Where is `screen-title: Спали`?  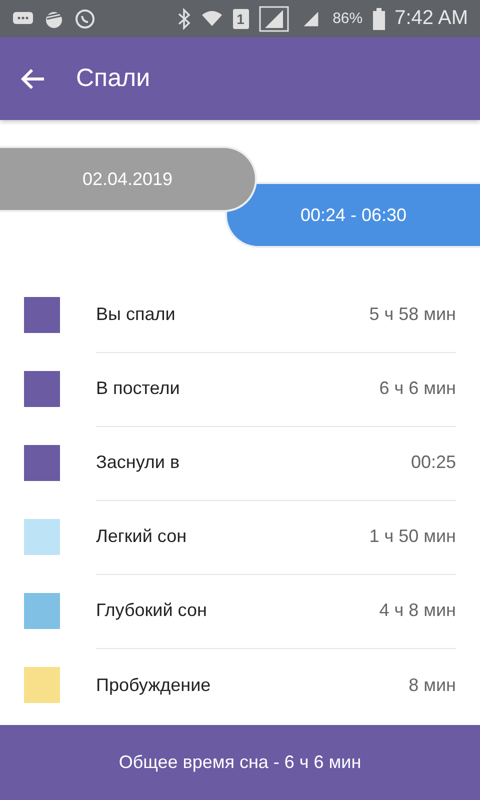 screen-title: Спали is located at coordinates (113, 78).